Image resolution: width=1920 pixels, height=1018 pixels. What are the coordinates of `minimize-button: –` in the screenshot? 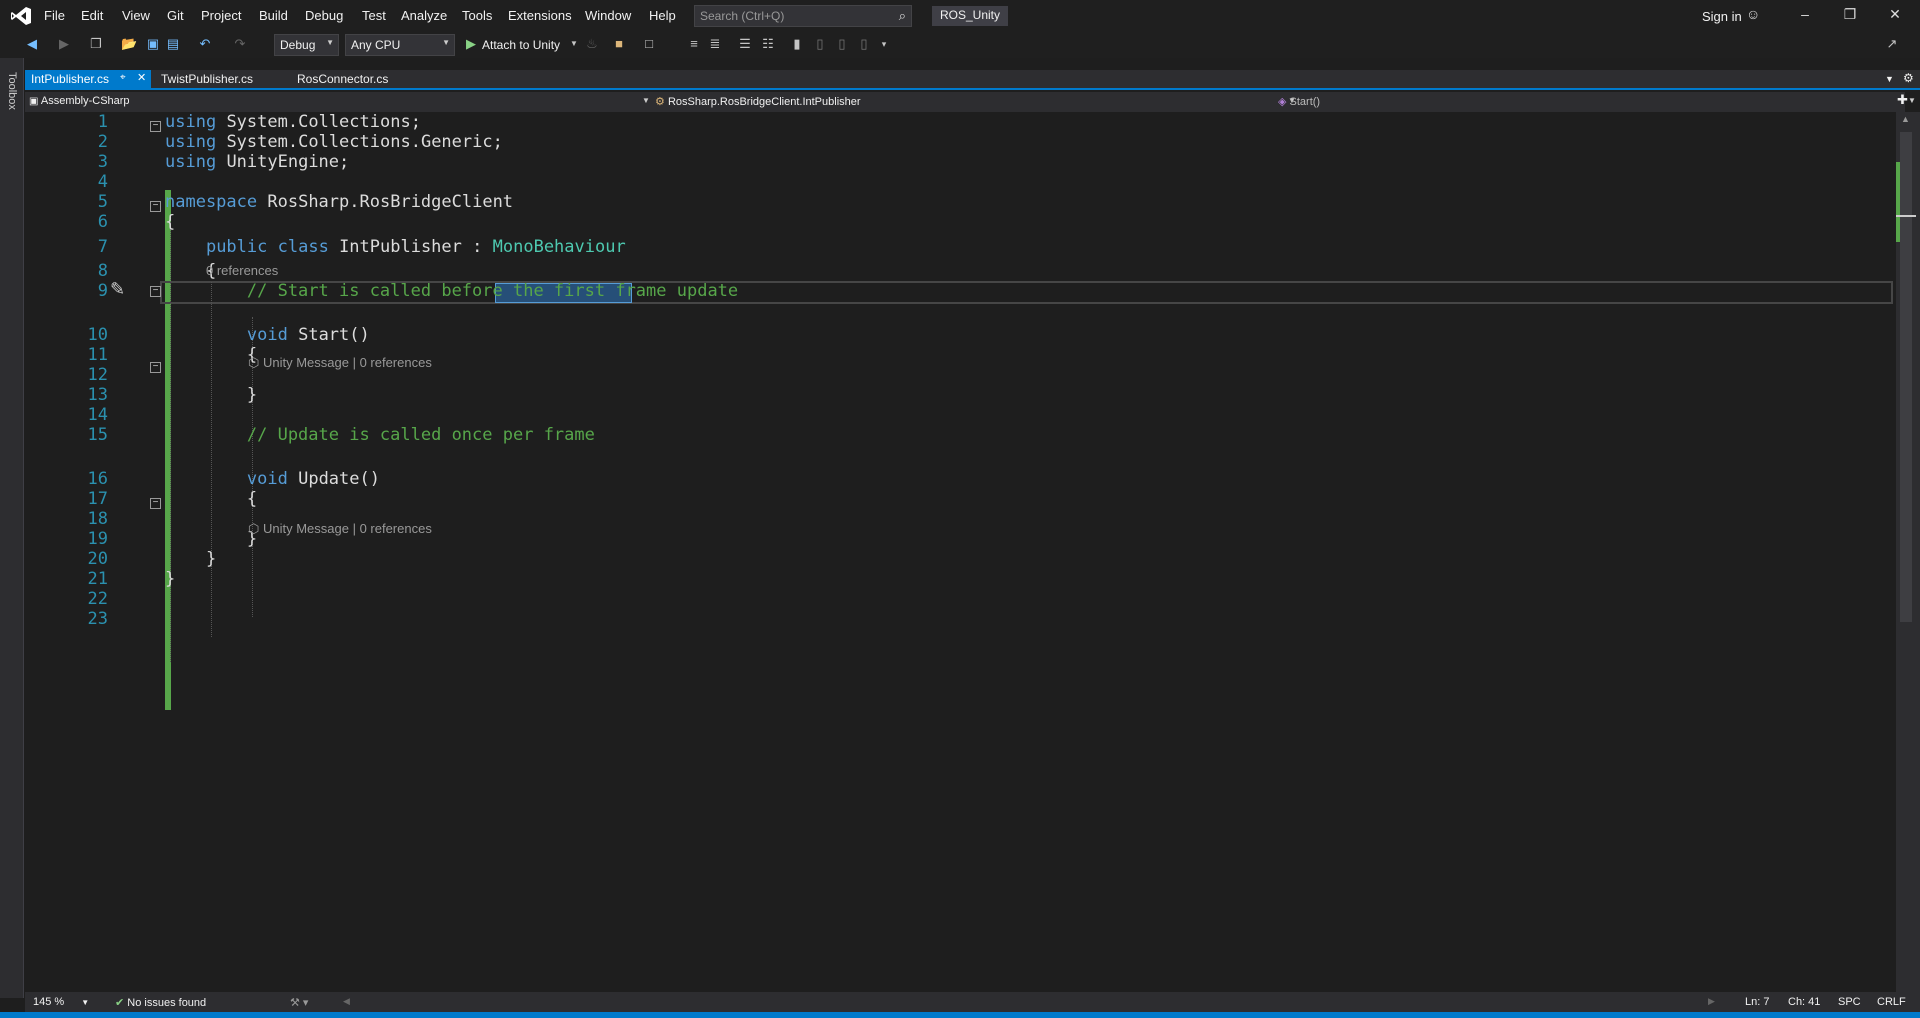 It's located at (1805, 14).